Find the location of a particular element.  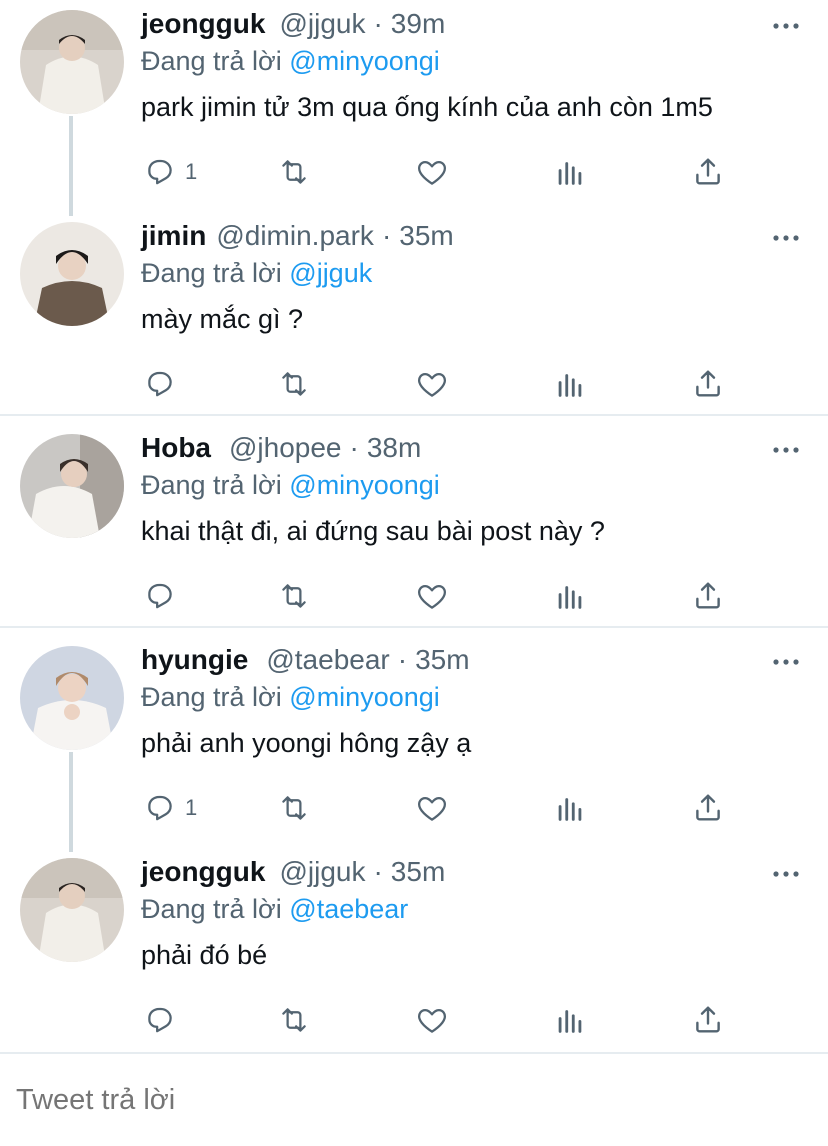

tweet-header: jimin @dimin.park · 35m is located at coordinates (297, 240).